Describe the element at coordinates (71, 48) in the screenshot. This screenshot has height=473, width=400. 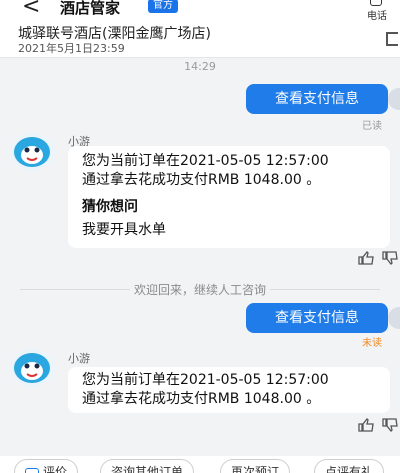
I see `hotel-date: 2021年5月1日23:59` at that location.